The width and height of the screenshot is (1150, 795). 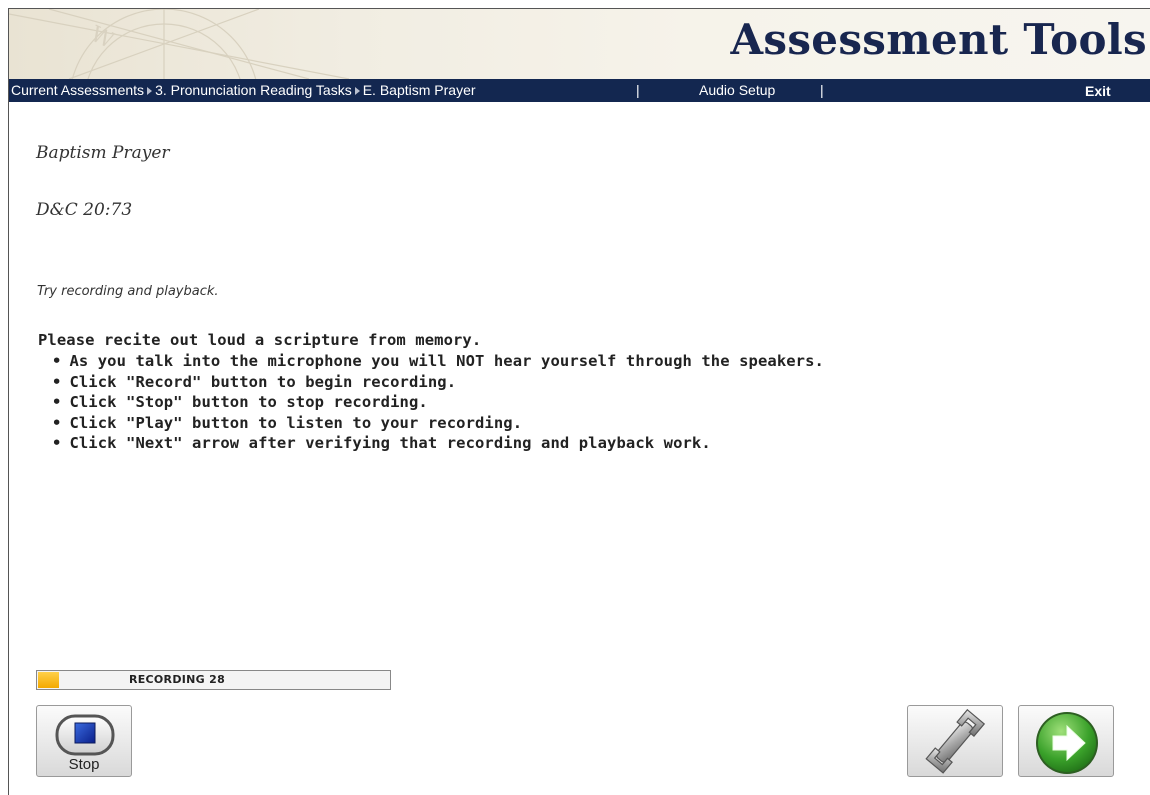 What do you see at coordinates (84, 764) in the screenshot?
I see `stop-button-label: Stop` at bounding box center [84, 764].